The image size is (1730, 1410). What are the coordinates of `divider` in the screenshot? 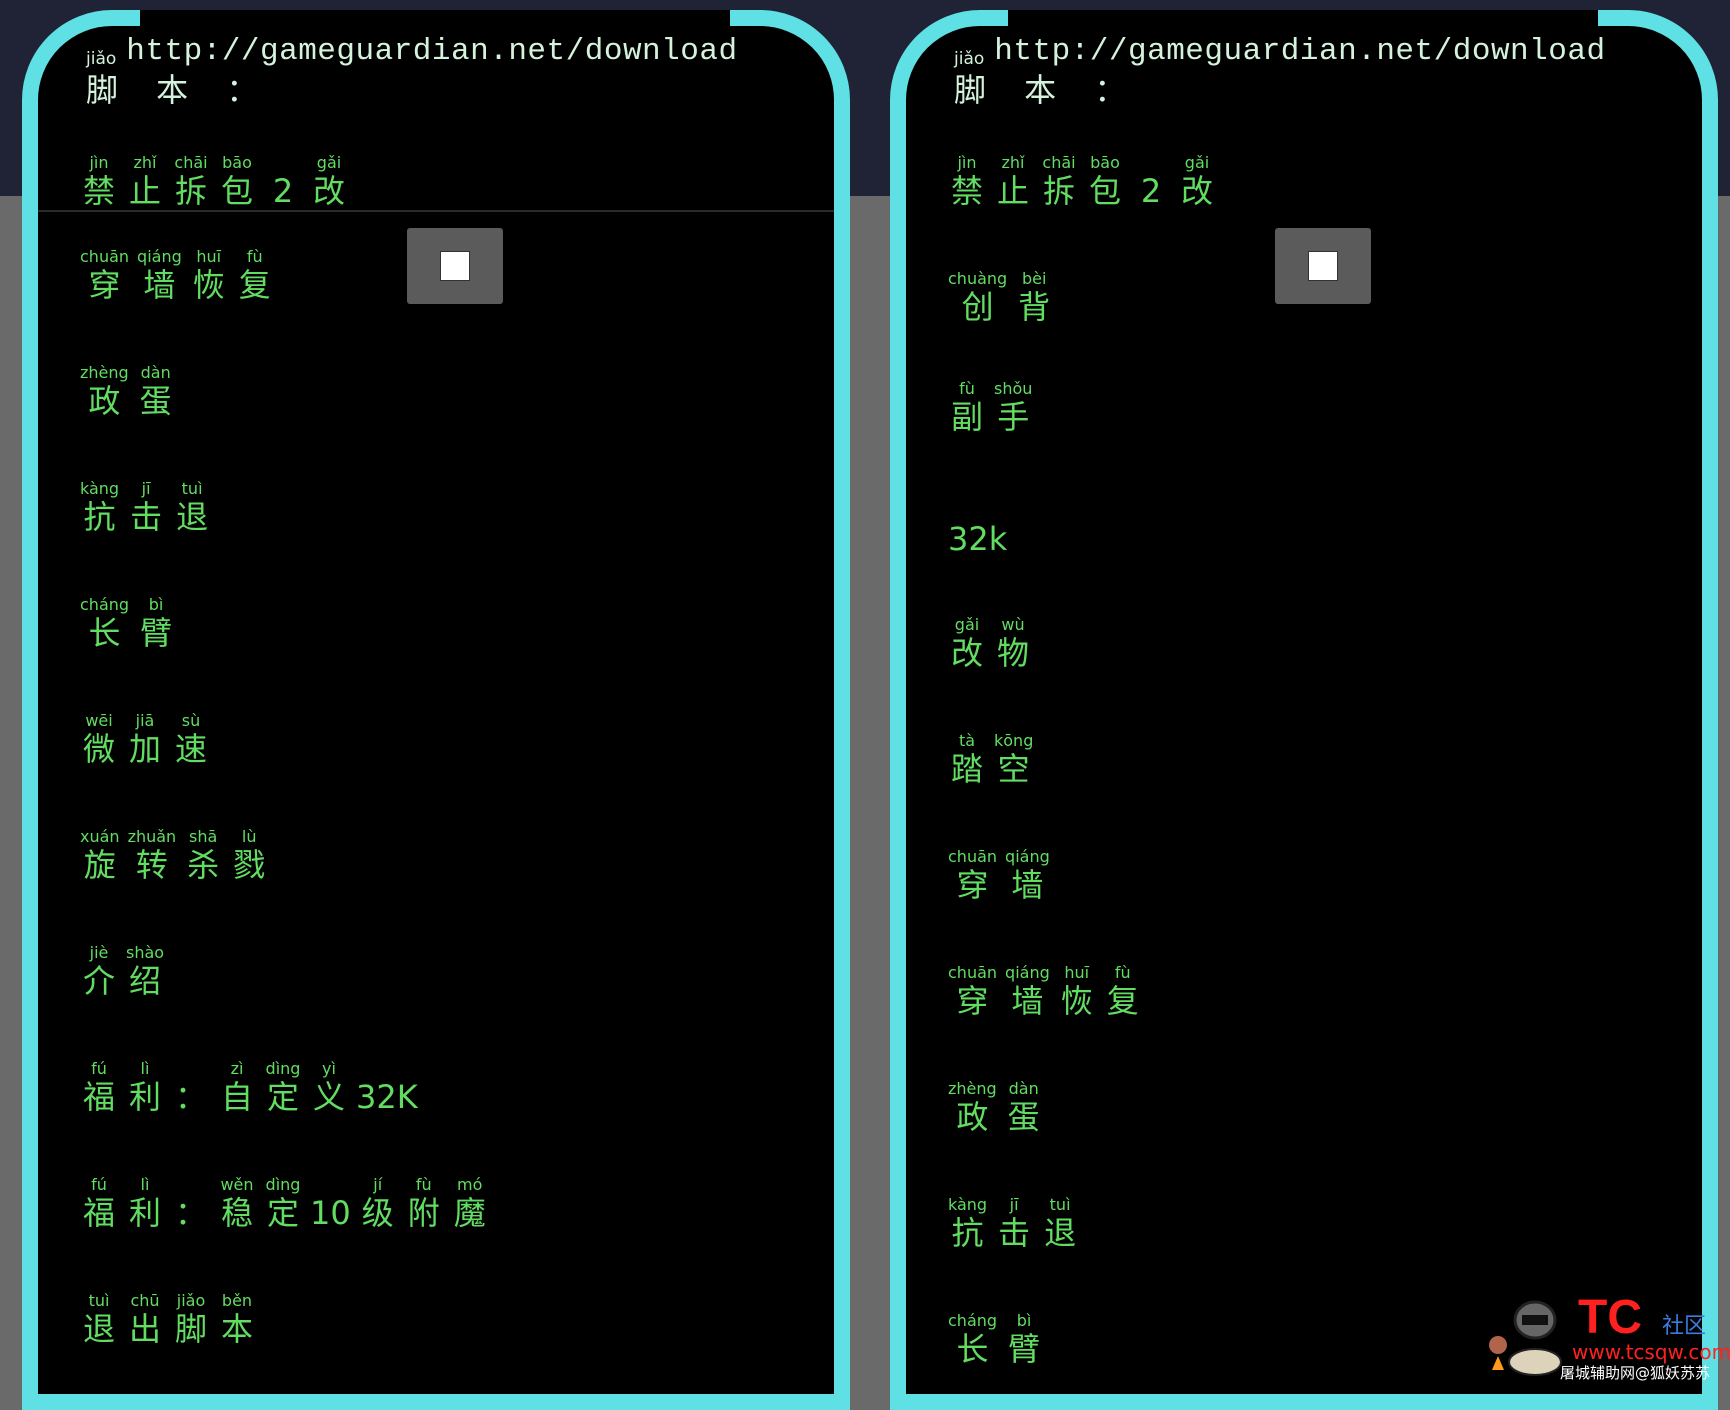 It's located at (436, 211).